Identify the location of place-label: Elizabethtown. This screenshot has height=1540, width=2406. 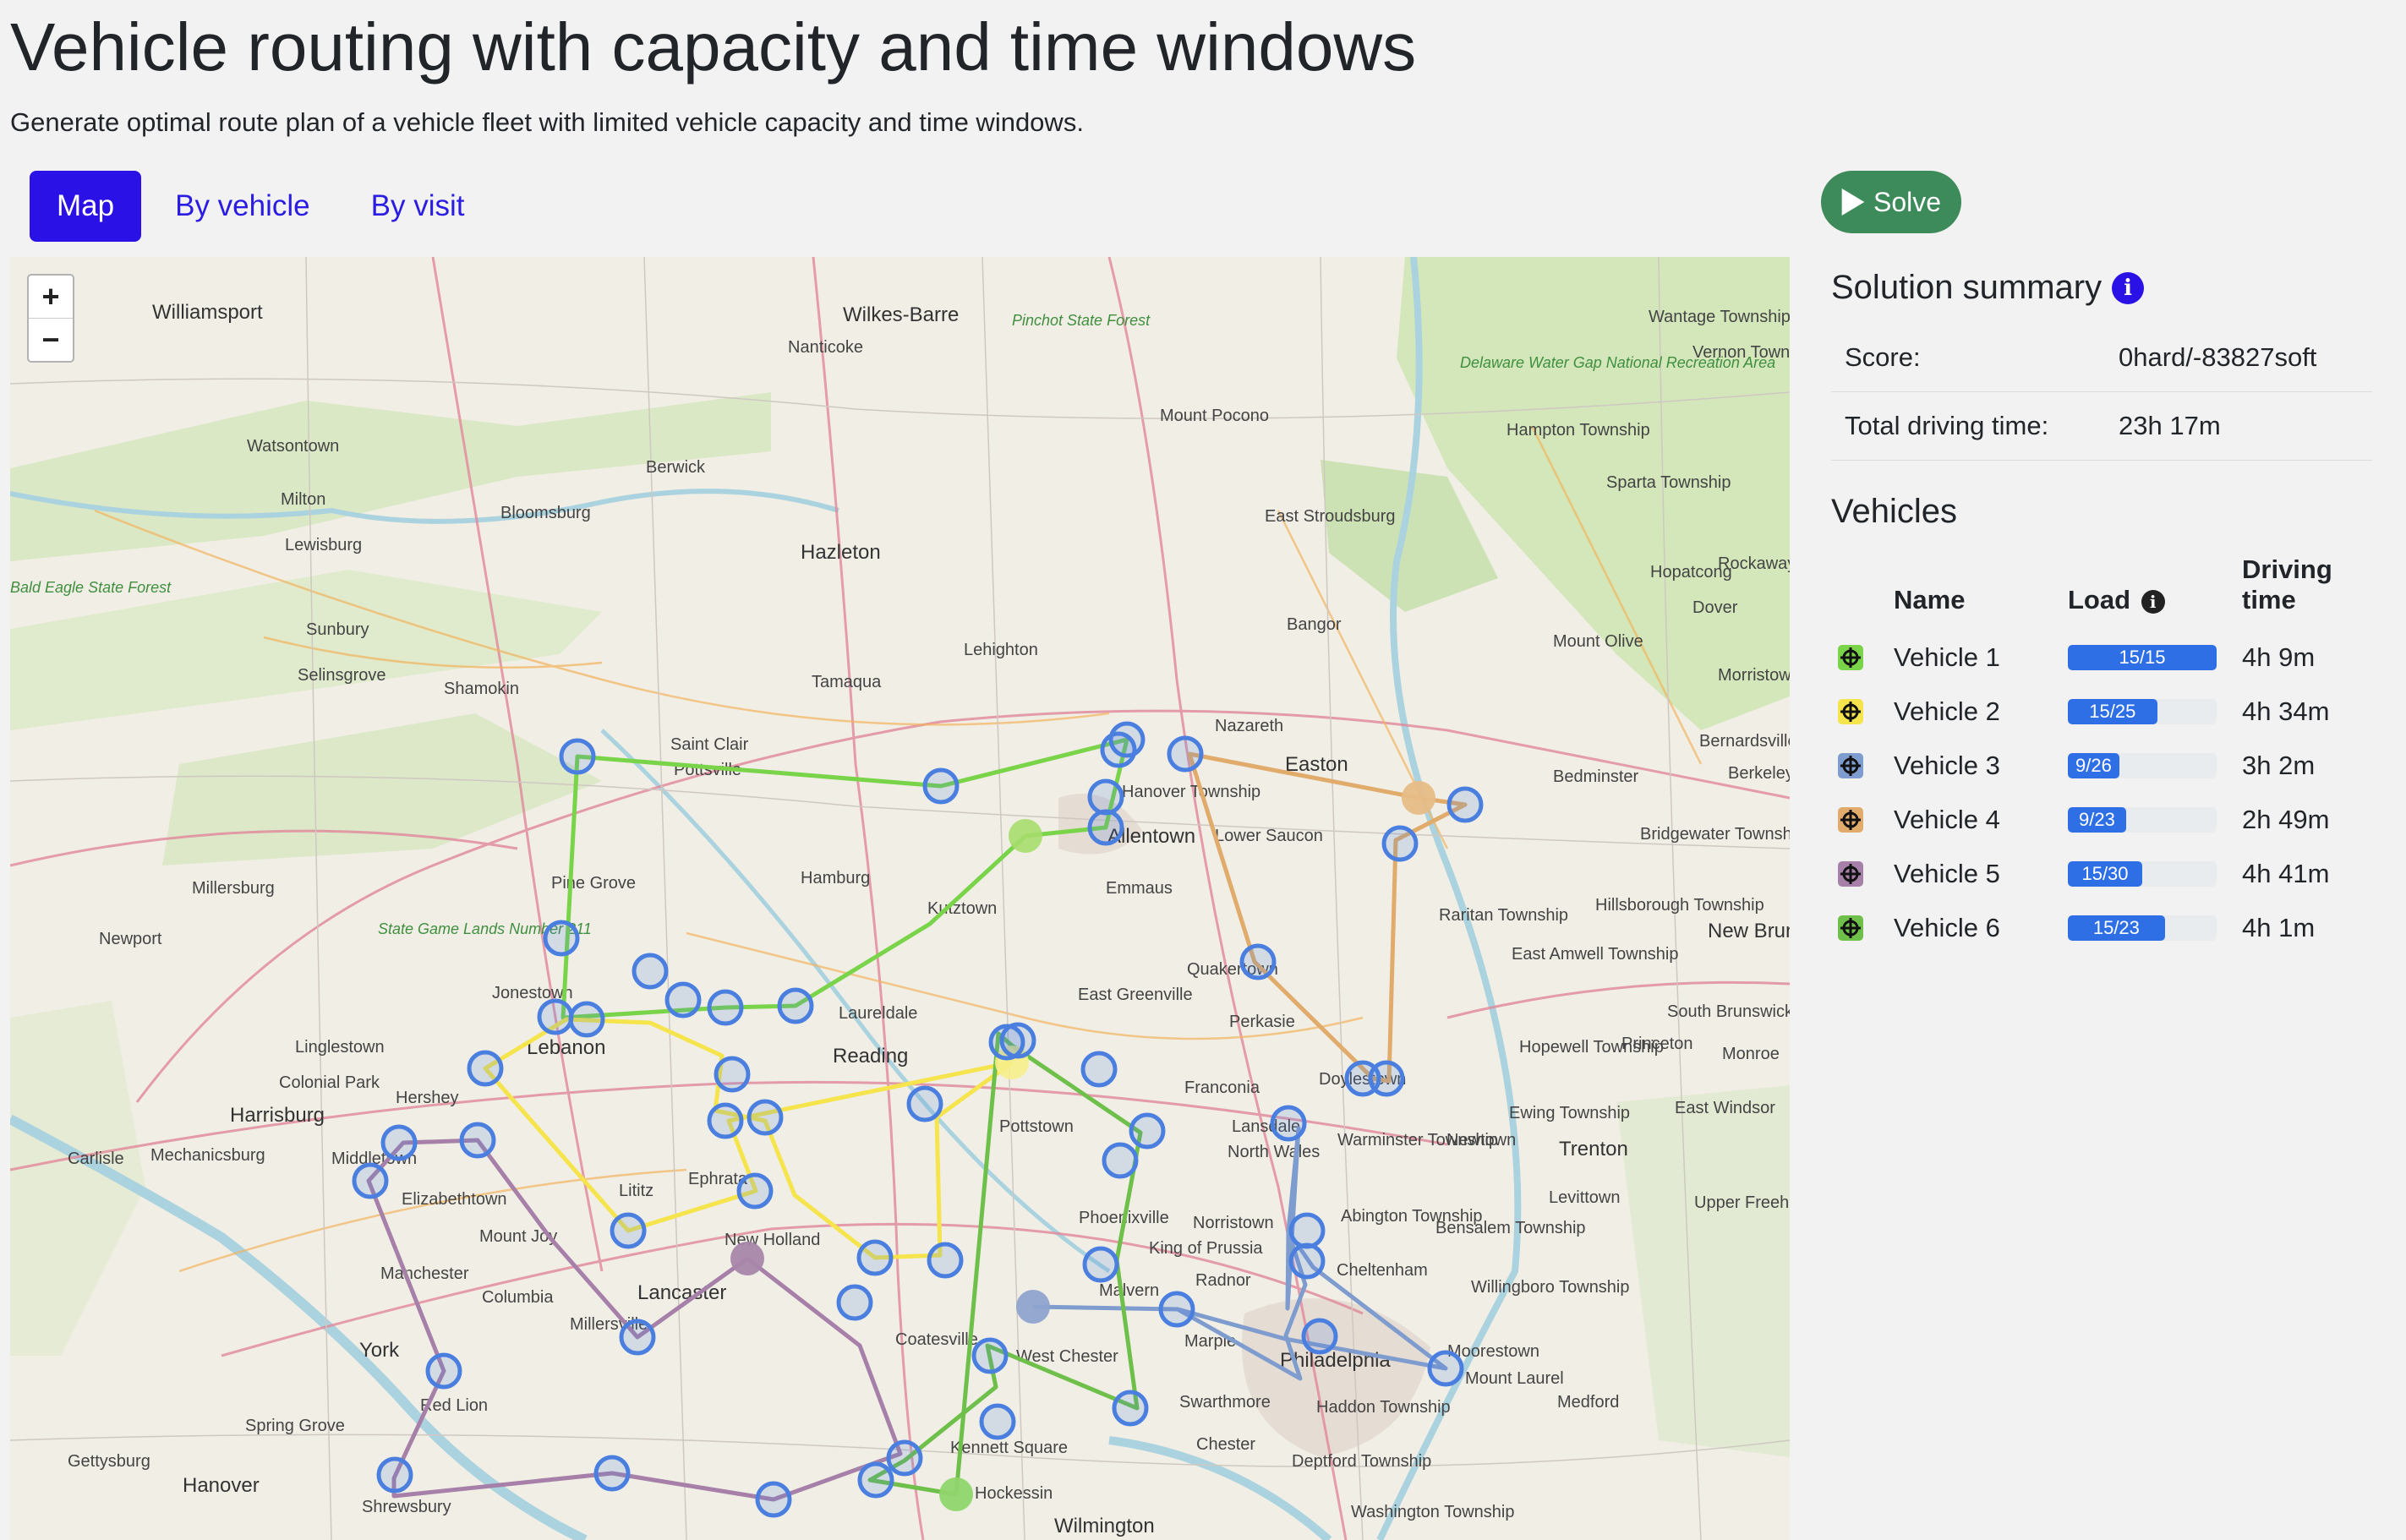
(454, 1199).